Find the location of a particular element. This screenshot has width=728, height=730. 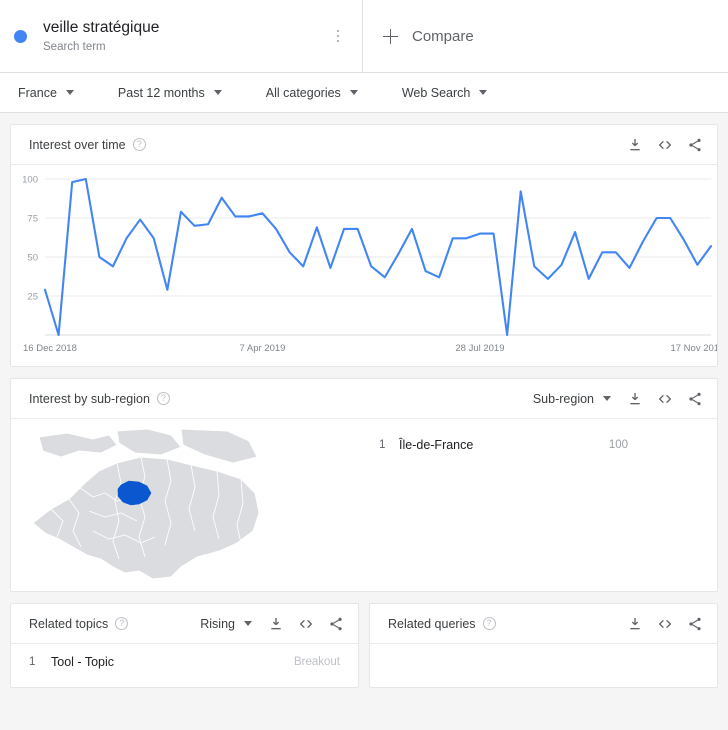

interest-over-time-actions is located at coordinates (665, 145).